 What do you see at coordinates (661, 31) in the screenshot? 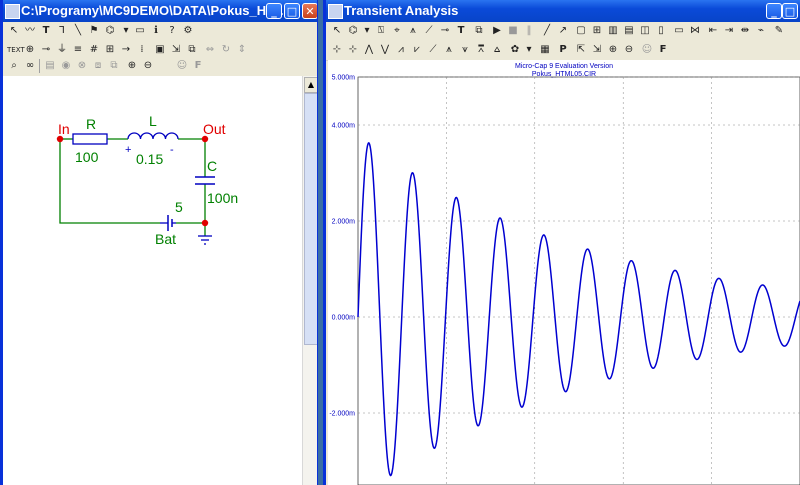
I see `panel-icon: ▯` at bounding box center [661, 31].